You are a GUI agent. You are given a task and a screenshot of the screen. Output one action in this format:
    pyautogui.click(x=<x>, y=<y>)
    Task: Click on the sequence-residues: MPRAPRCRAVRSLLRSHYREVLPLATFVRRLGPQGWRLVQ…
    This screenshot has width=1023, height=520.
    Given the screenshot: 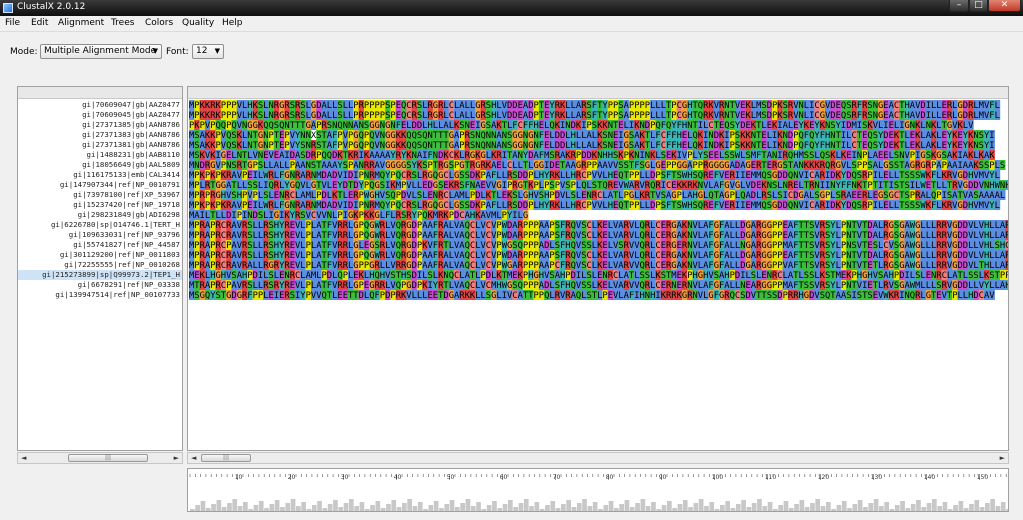 What is the action you would take?
    pyautogui.click(x=599, y=236)
    